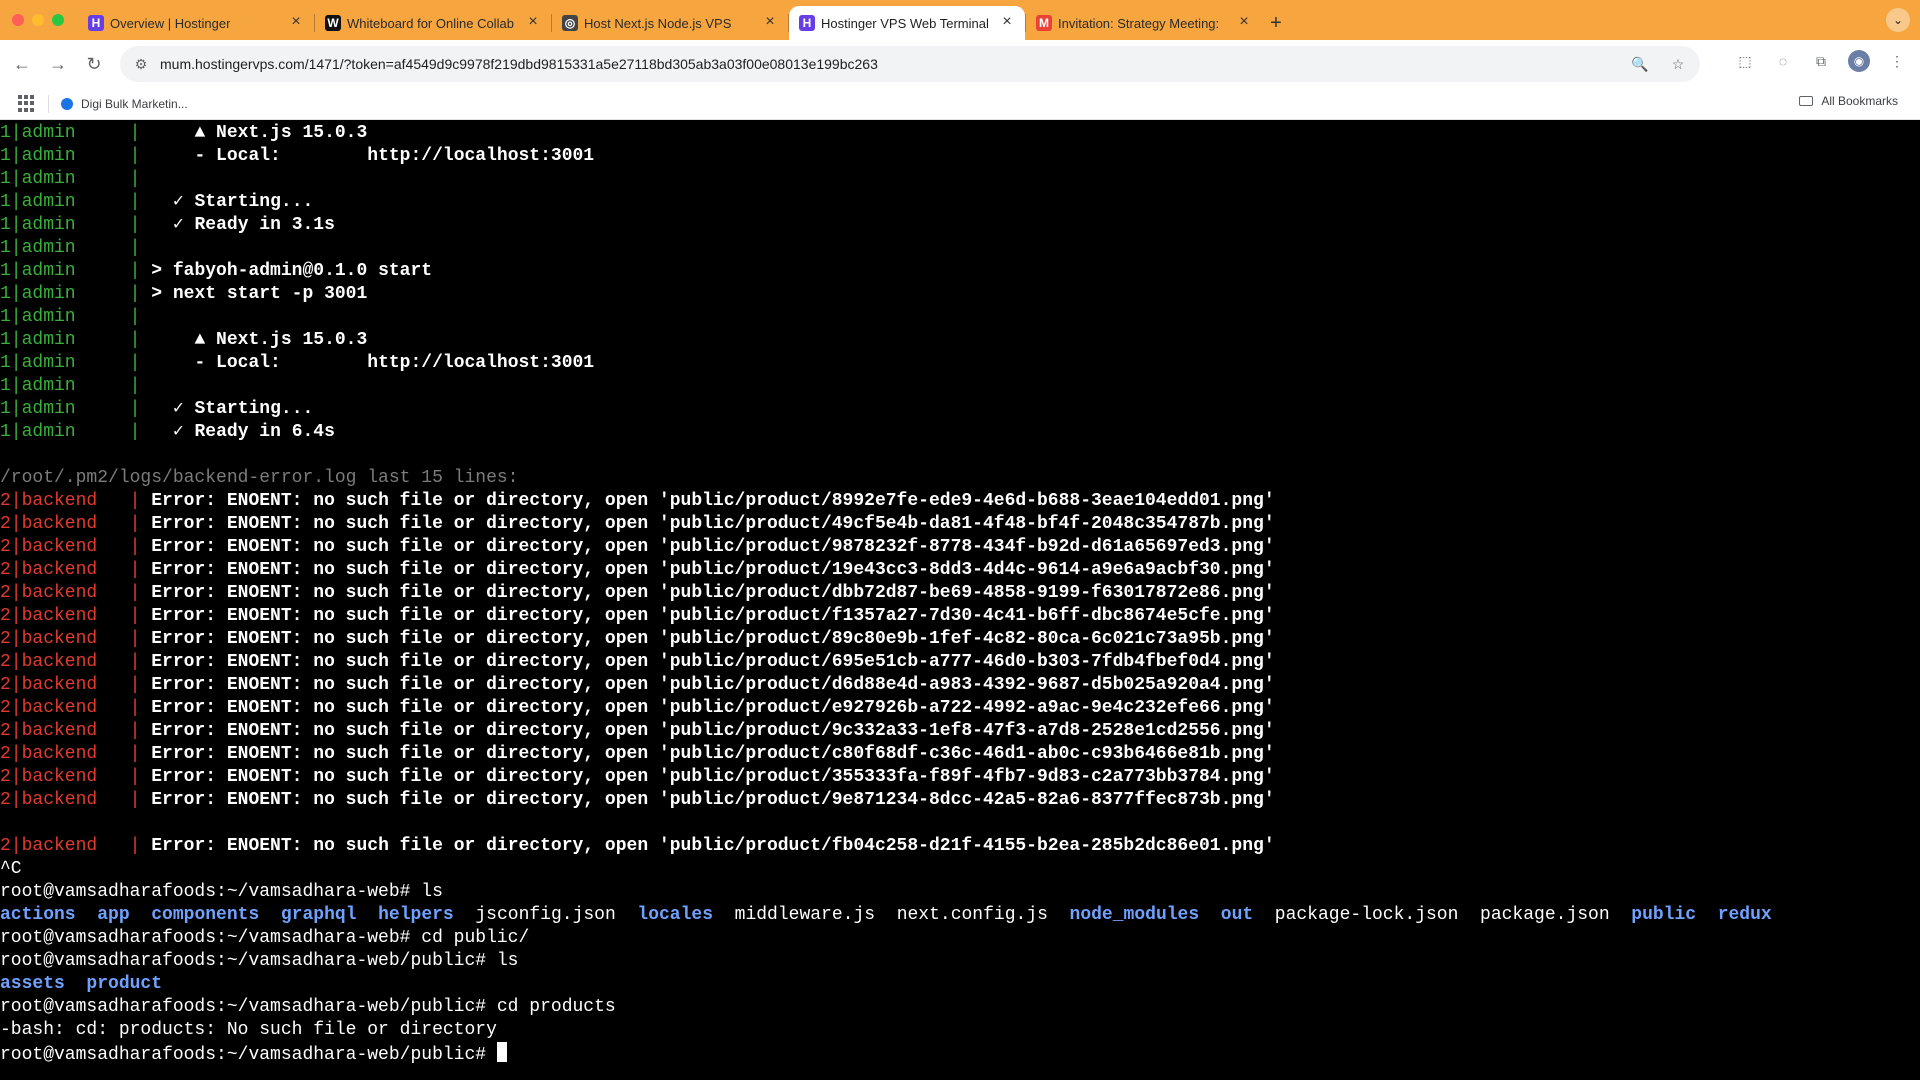 This screenshot has height=1080, width=1920. I want to click on tab-5: M Invitation: Strategy Meeting: ×, so click(1144, 23).